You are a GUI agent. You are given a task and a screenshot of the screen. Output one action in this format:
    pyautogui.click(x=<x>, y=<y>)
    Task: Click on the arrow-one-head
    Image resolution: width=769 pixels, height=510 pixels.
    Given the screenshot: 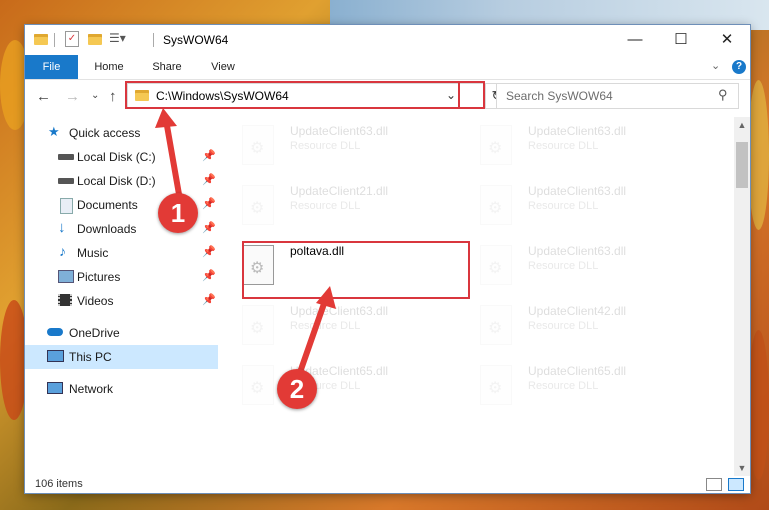 What is the action you would take?
    pyautogui.click(x=166, y=118)
    